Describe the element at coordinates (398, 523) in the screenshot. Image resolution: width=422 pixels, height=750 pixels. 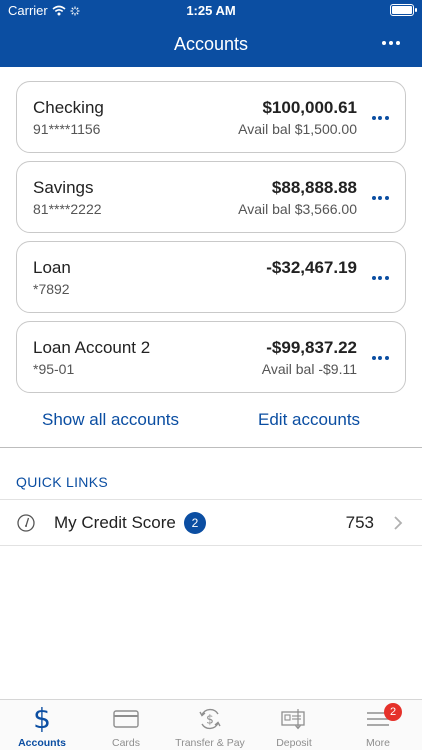
I see `chevron-right-icon` at that location.